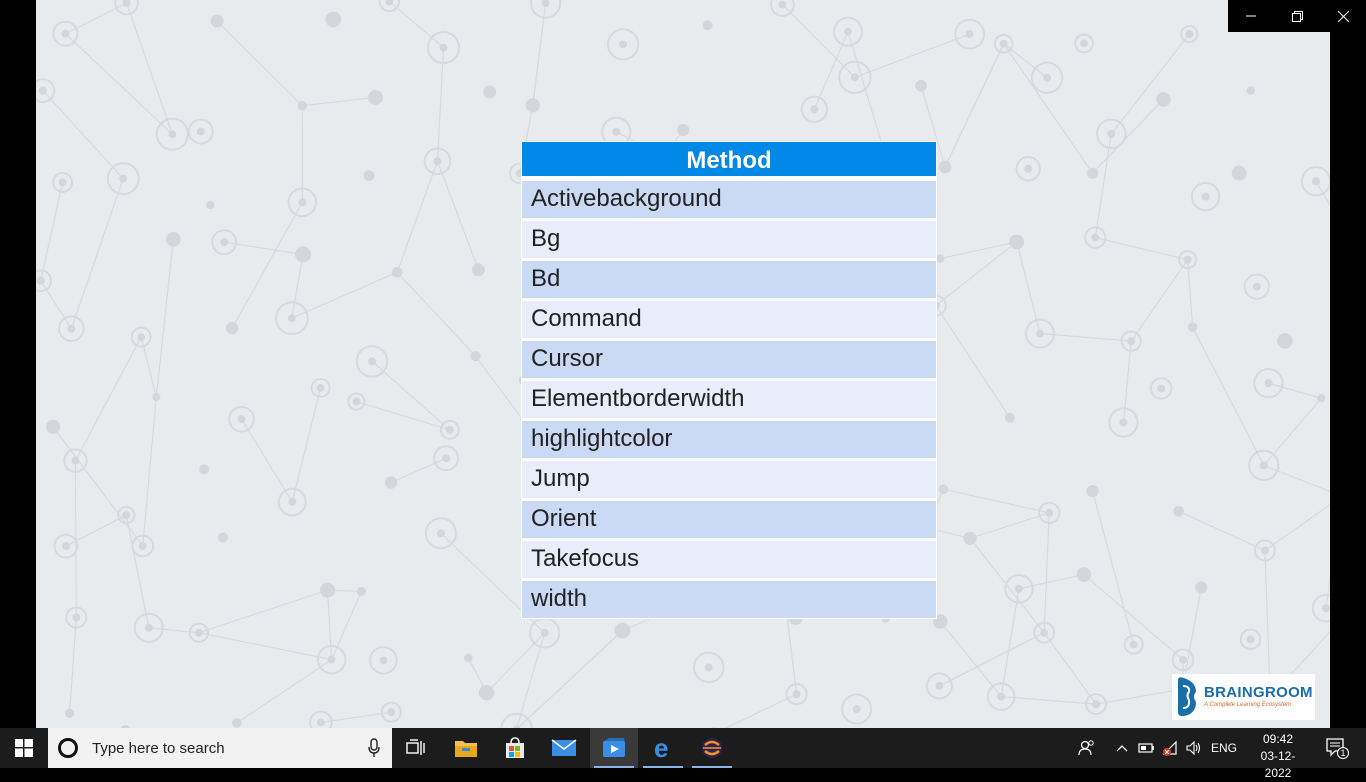  I want to click on mail-button, so click(564, 748).